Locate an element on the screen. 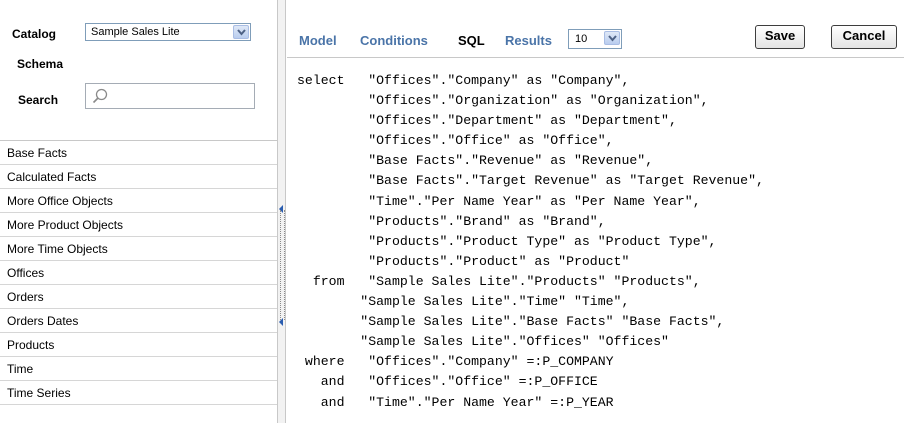 The width and height of the screenshot is (904, 424). search-label: Search is located at coordinates (38, 100).